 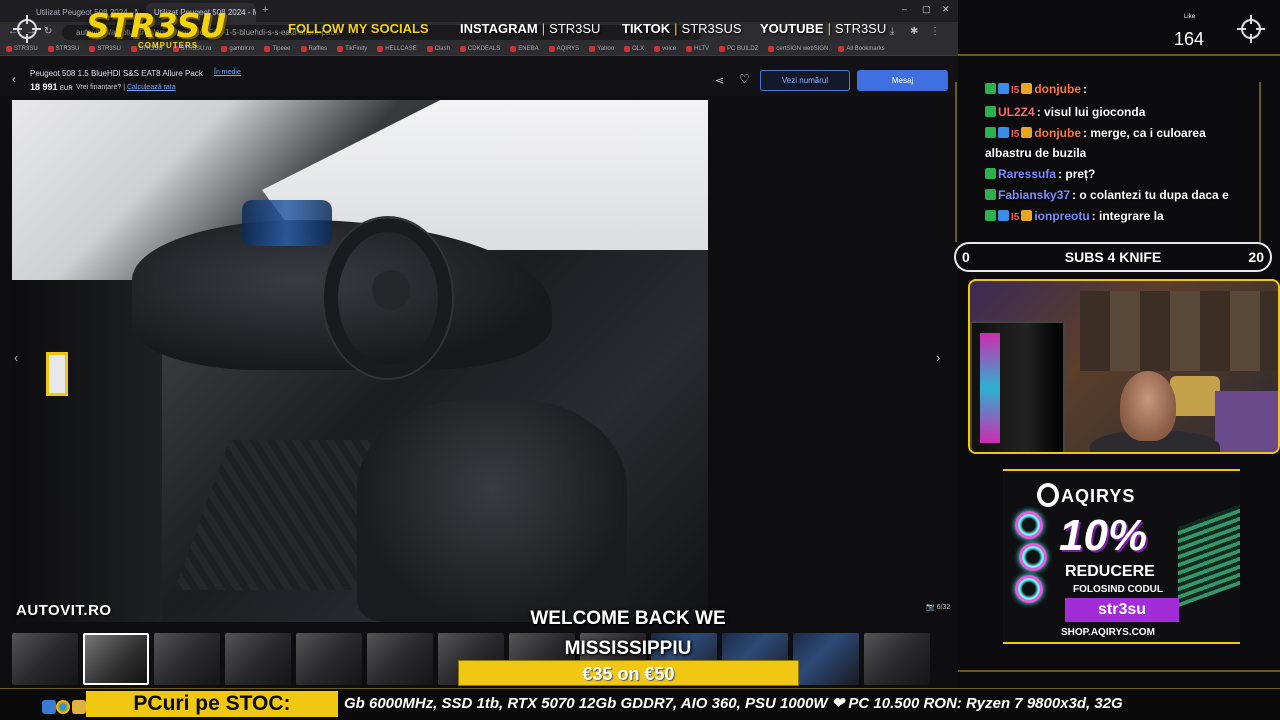 What do you see at coordinates (397, 48) in the screenshot?
I see `bookmark-item: HELLCASE` at bounding box center [397, 48].